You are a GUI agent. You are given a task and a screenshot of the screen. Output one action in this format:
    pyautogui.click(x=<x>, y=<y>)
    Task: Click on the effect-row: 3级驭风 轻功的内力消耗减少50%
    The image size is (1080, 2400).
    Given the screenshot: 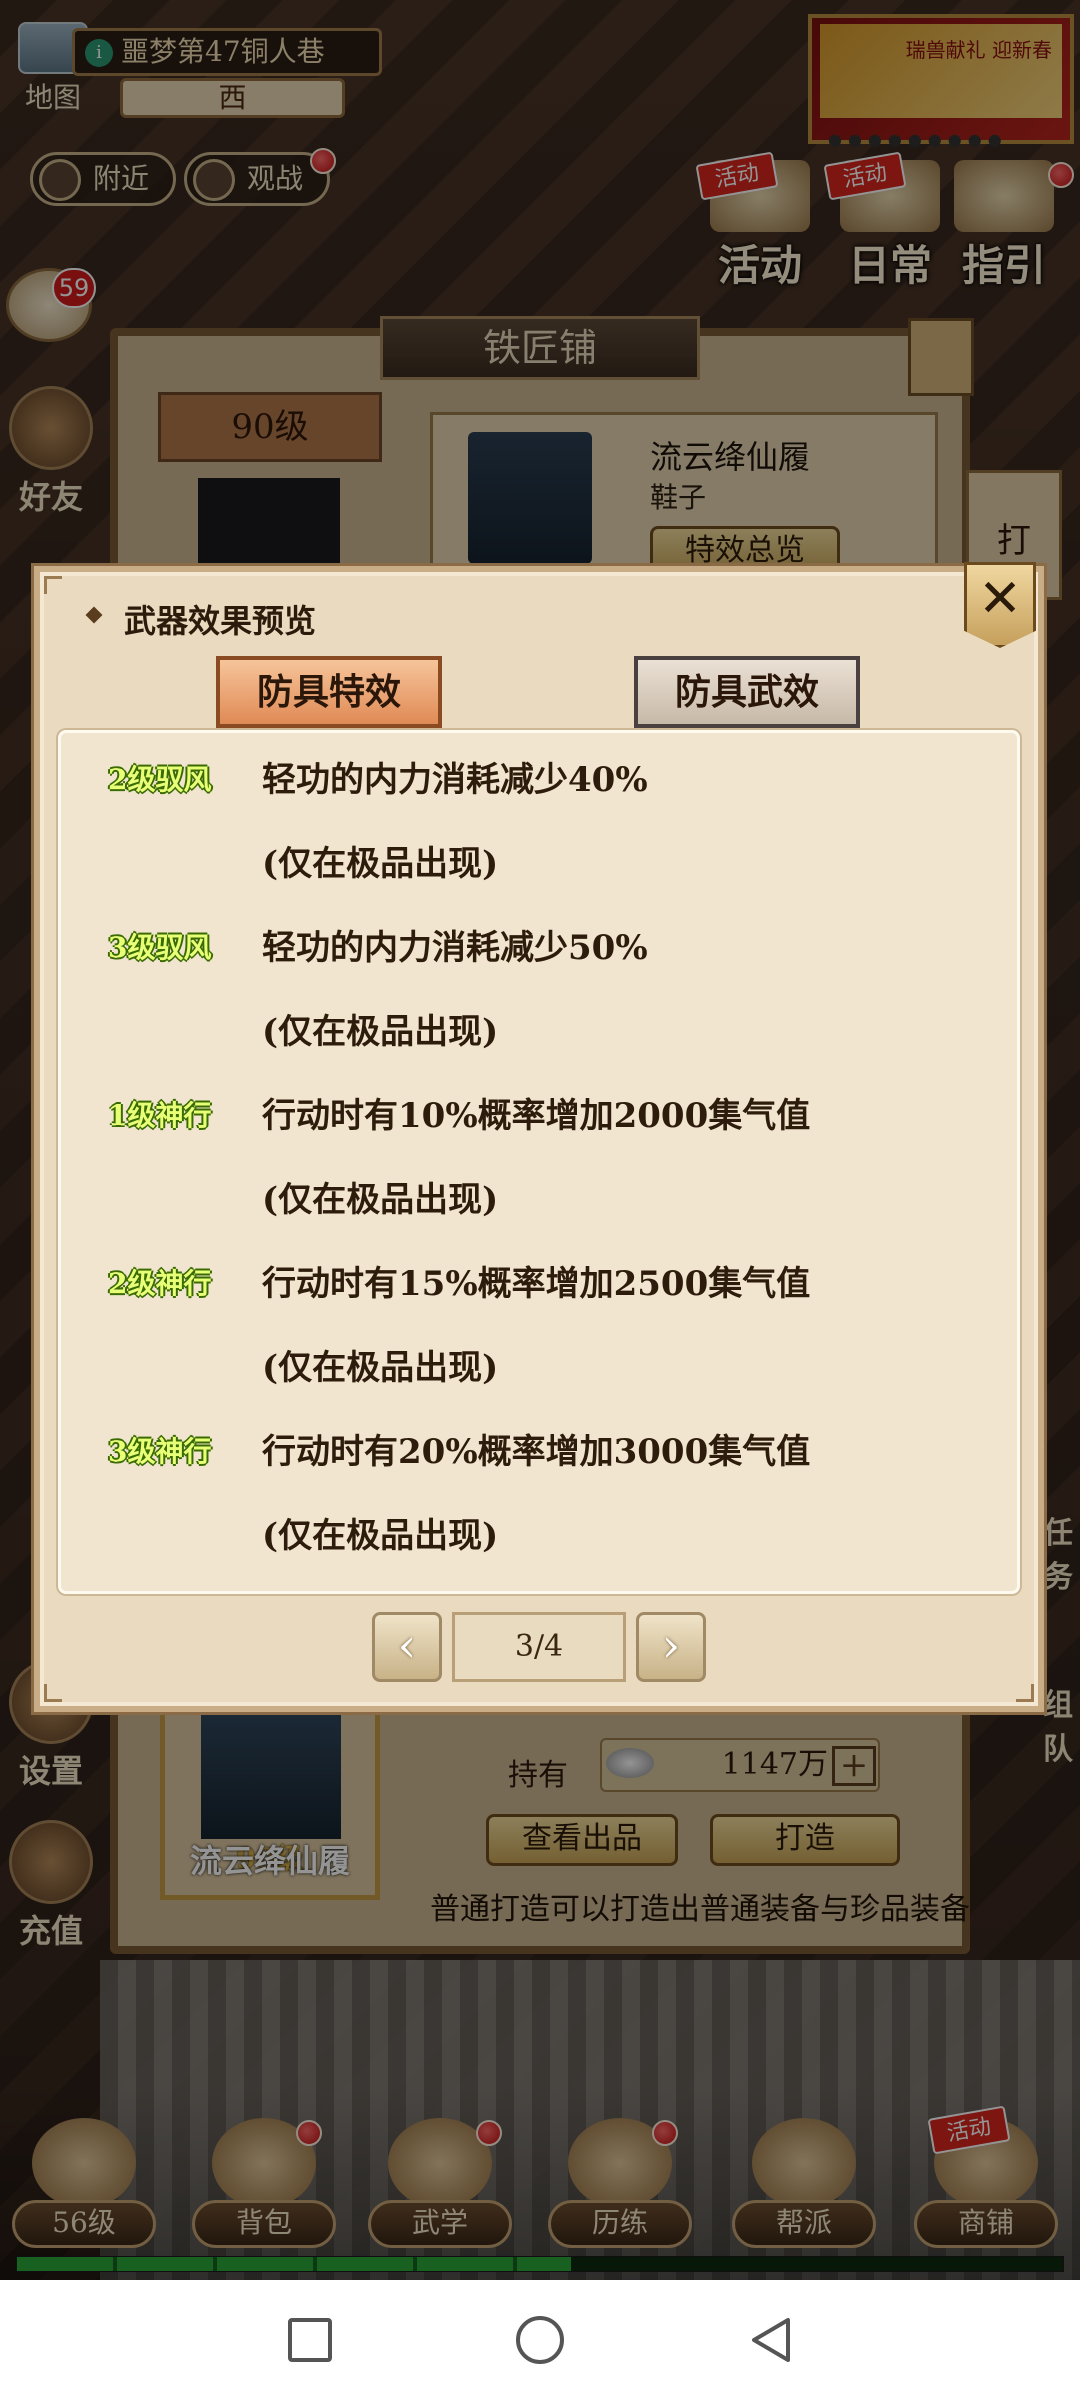 What is the action you would take?
    pyautogui.click(x=539, y=948)
    